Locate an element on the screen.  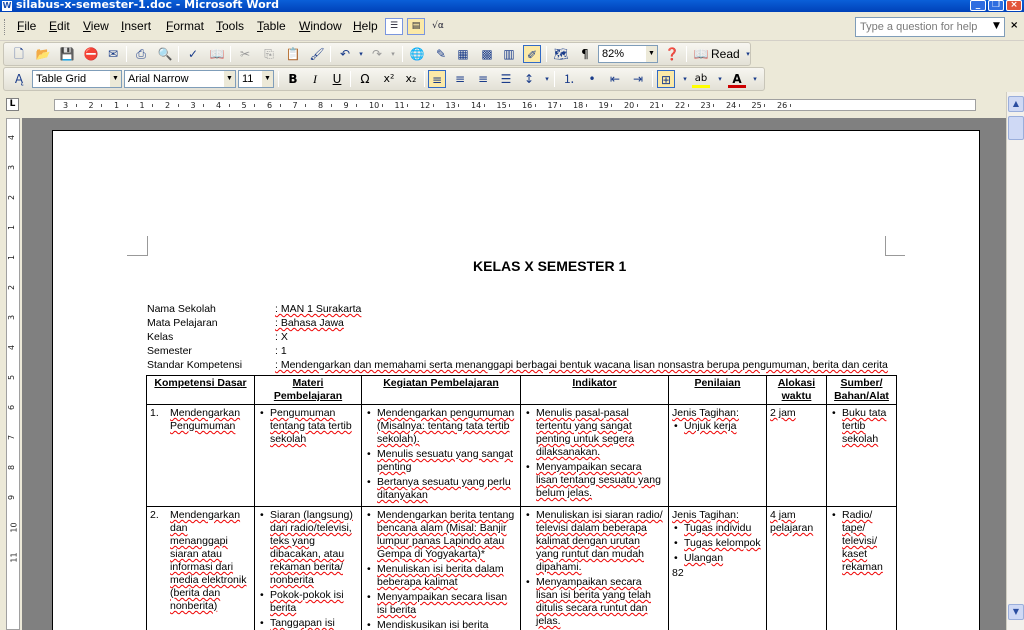
drawing-icon: ✐ is located at coordinates (532, 54).